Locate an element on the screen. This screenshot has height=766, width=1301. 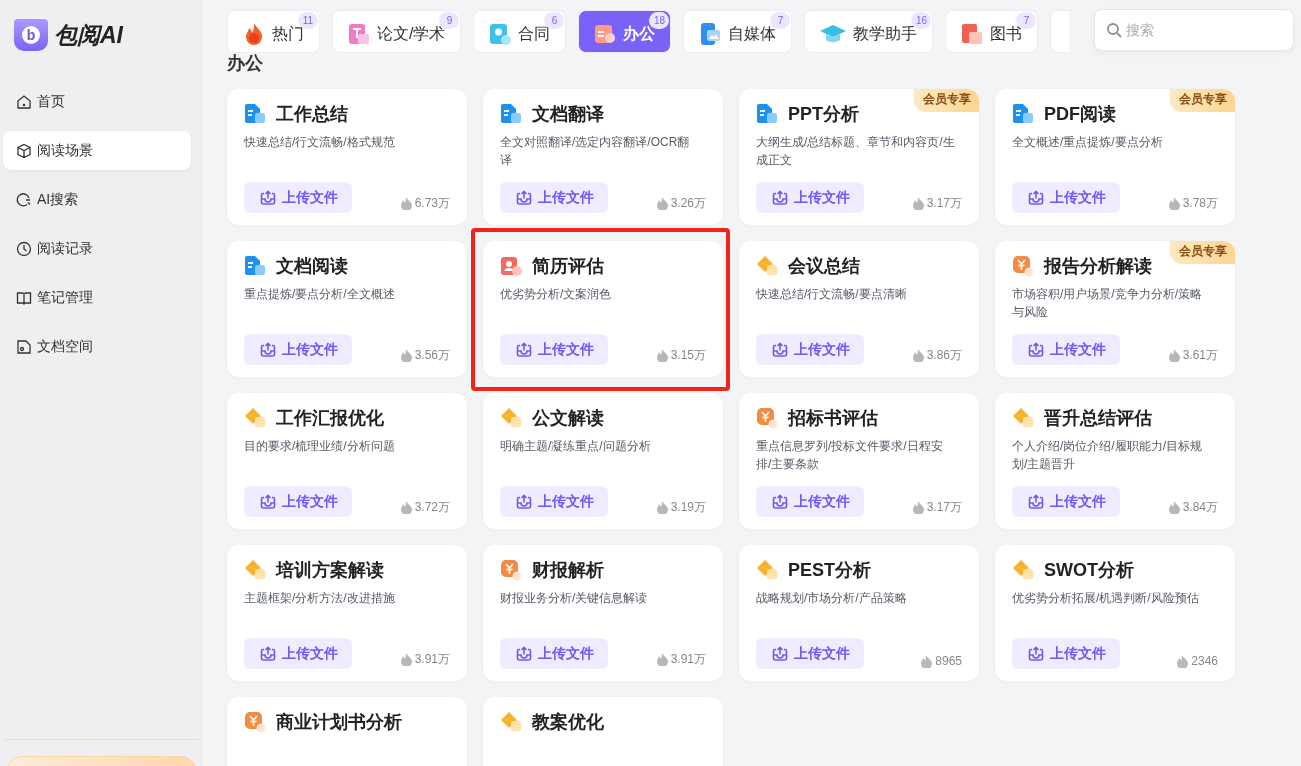
view-count: 3.78万 is located at coordinates (1200, 203).